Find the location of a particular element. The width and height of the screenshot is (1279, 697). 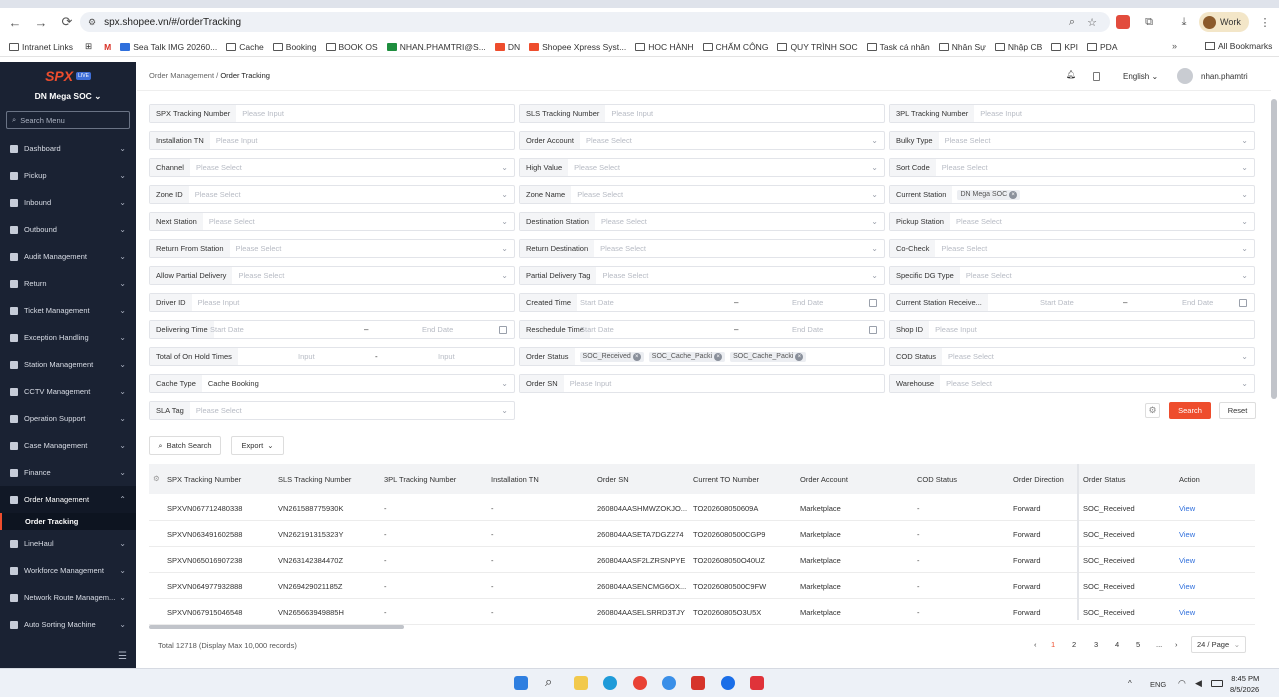

forward-icon: → is located at coordinates (41, 22).